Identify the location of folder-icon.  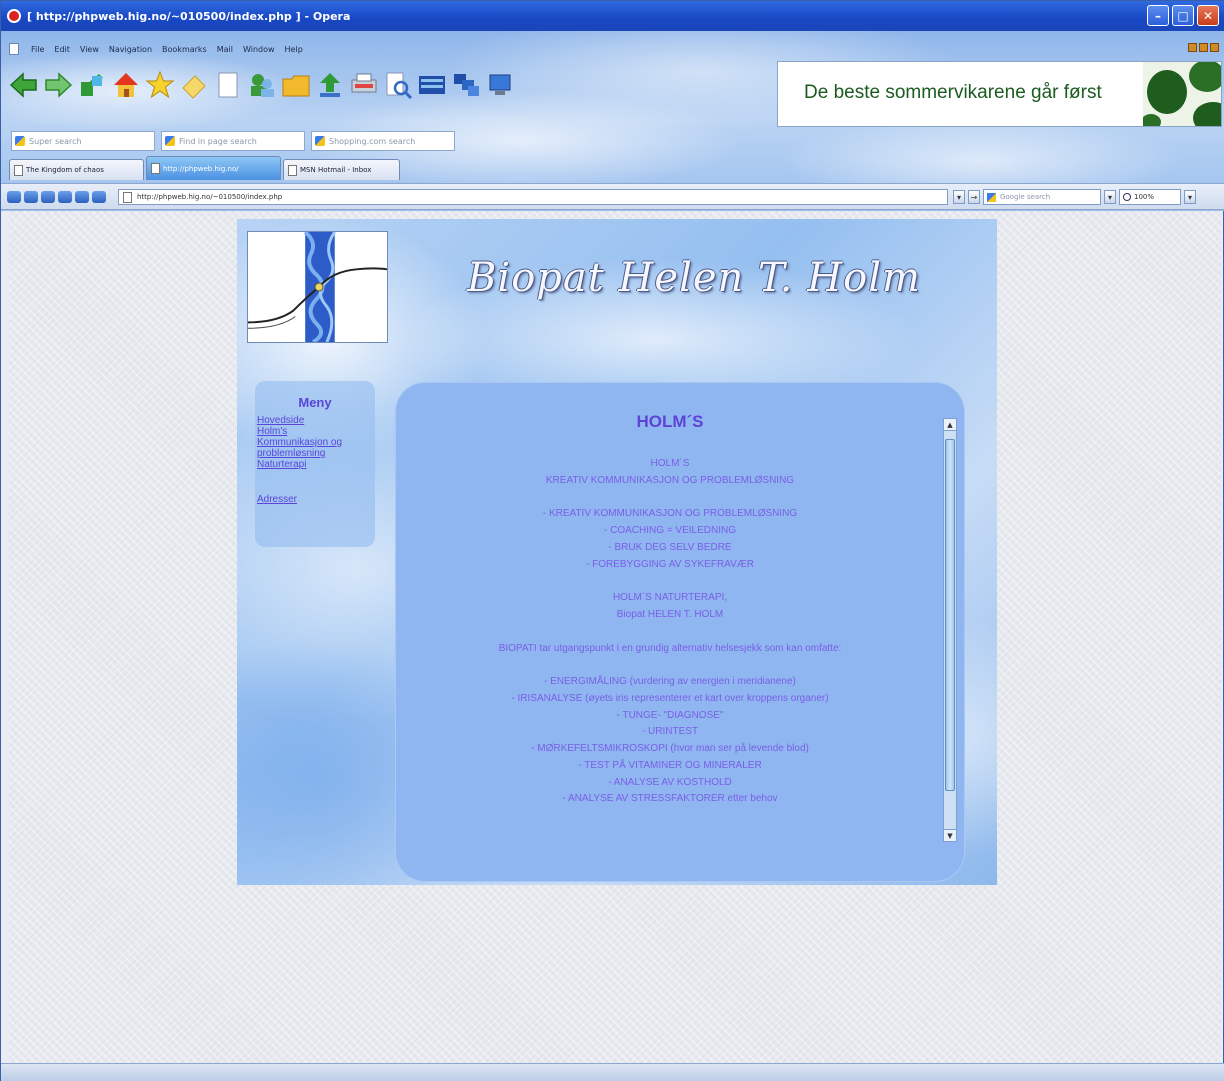
(296, 85).